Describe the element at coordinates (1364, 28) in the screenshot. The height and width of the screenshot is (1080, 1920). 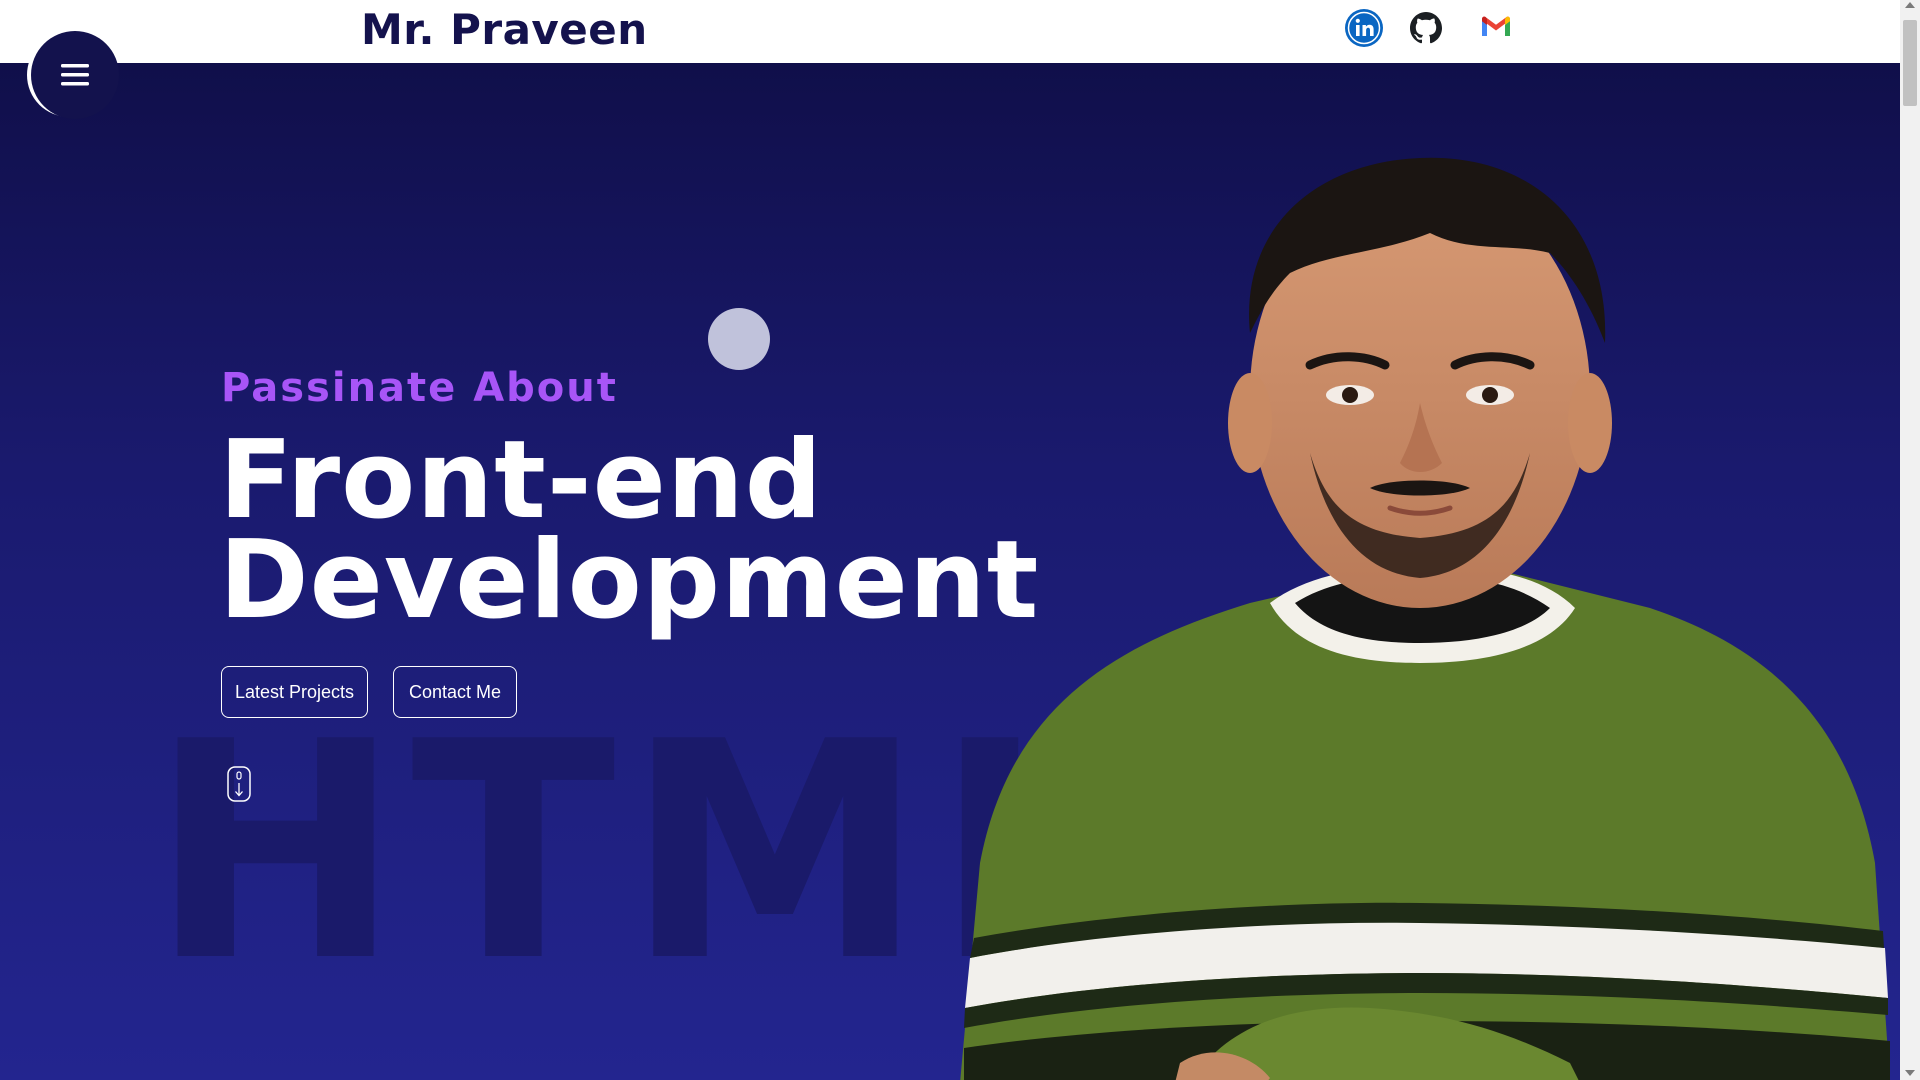
I see `linkedin-icon` at that location.